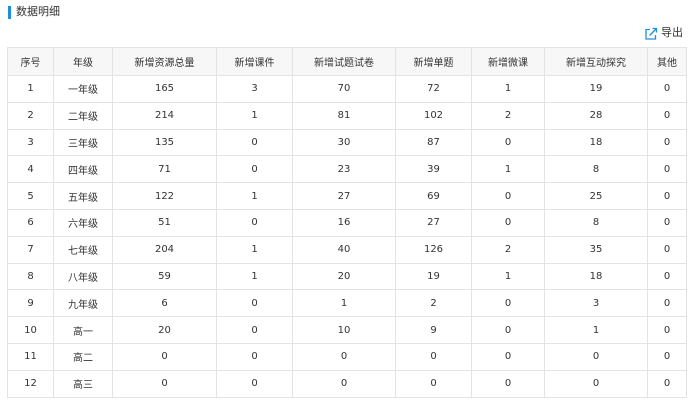  Describe the element at coordinates (30, 383) in the screenshot. I see `table-cell: 12` at that location.